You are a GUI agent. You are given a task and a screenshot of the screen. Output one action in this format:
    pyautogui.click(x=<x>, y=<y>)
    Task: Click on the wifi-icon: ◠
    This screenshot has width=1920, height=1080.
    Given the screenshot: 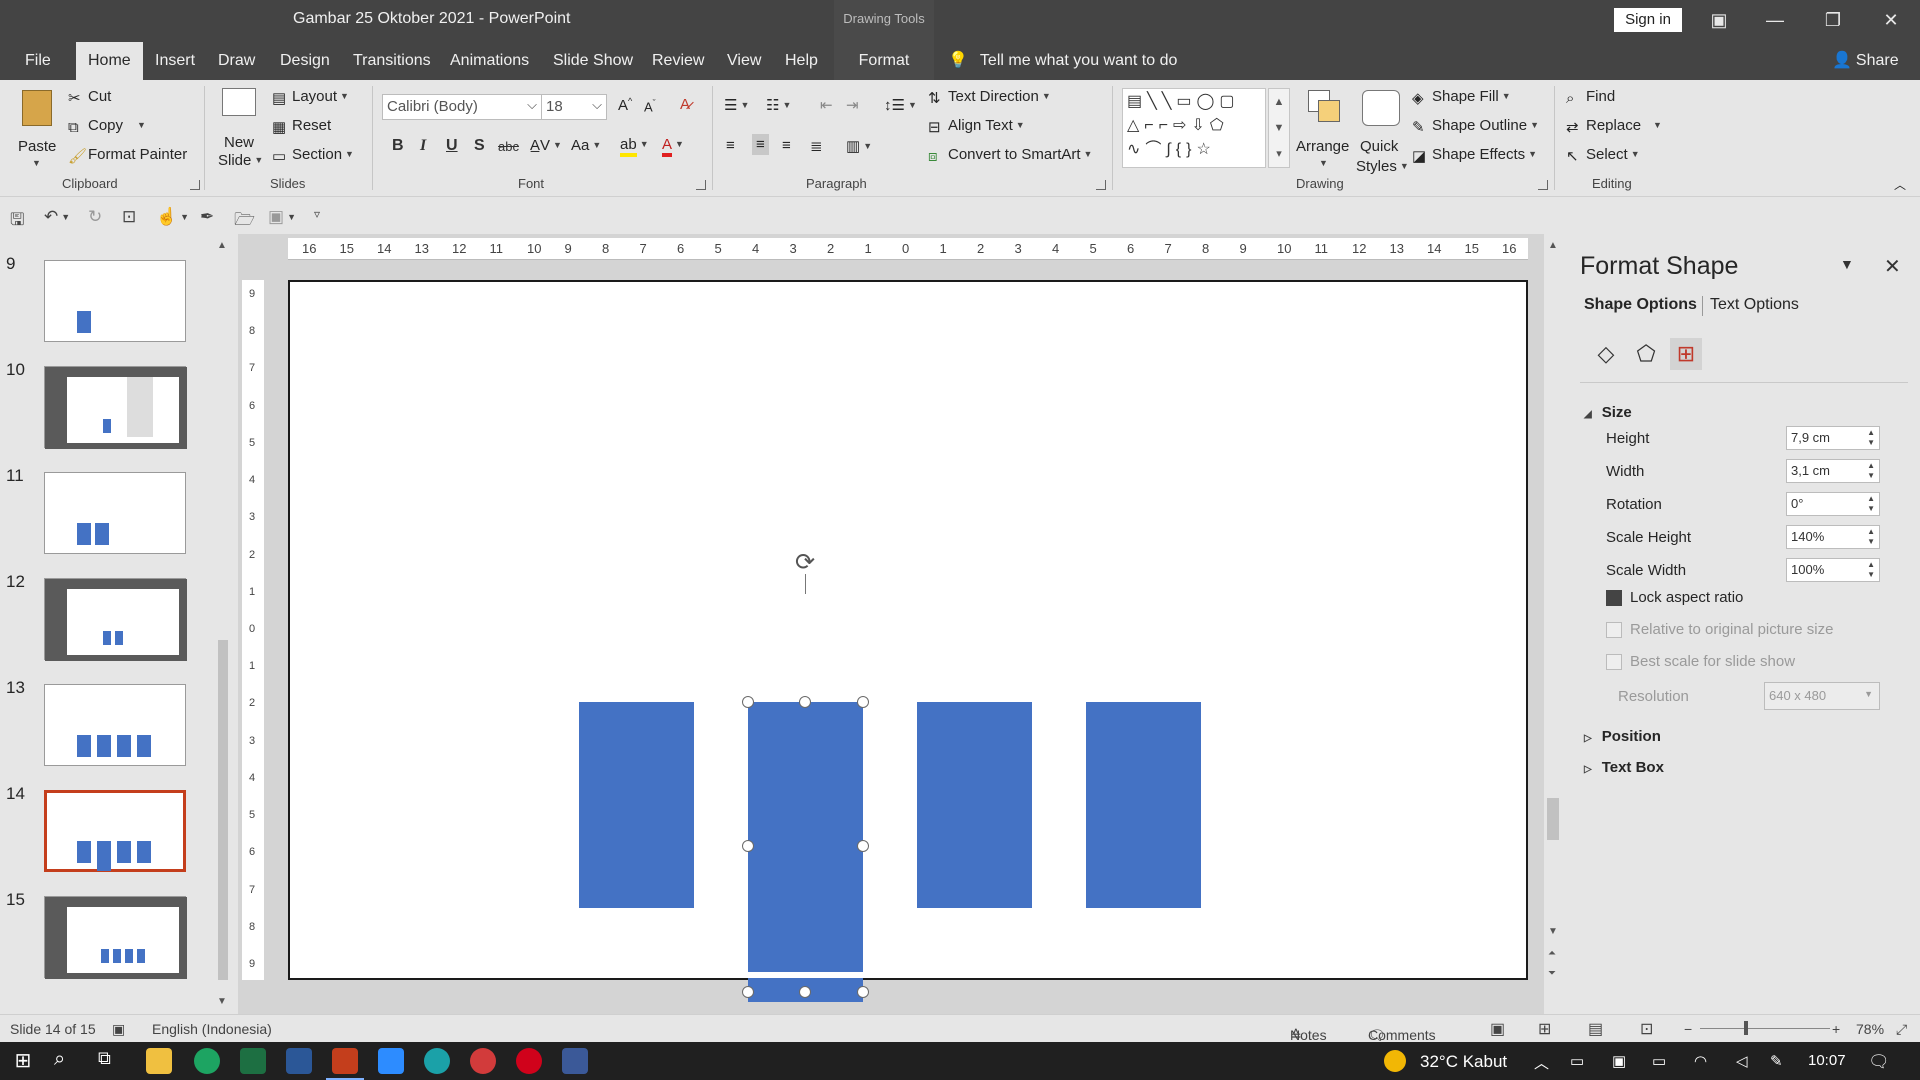 What is the action you would take?
    pyautogui.click(x=1700, y=1061)
    